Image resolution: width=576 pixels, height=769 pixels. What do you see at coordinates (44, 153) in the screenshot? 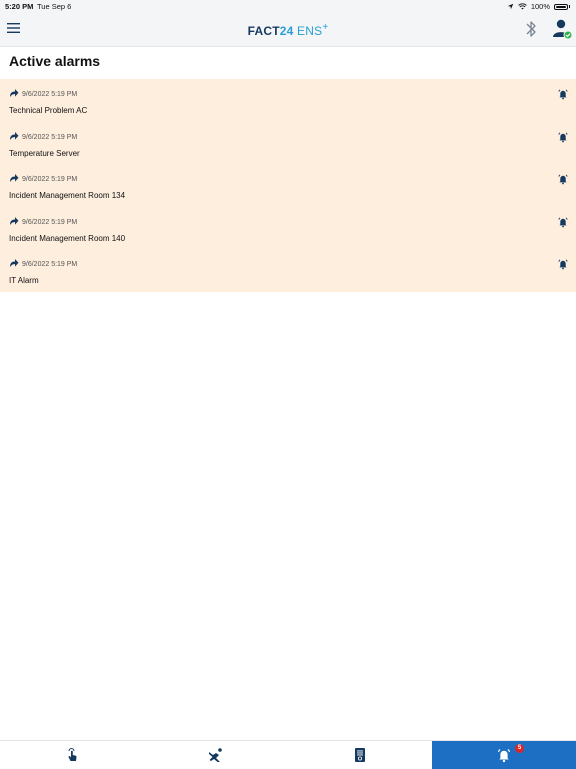
I see `alarm-name: Temperature Server` at bounding box center [44, 153].